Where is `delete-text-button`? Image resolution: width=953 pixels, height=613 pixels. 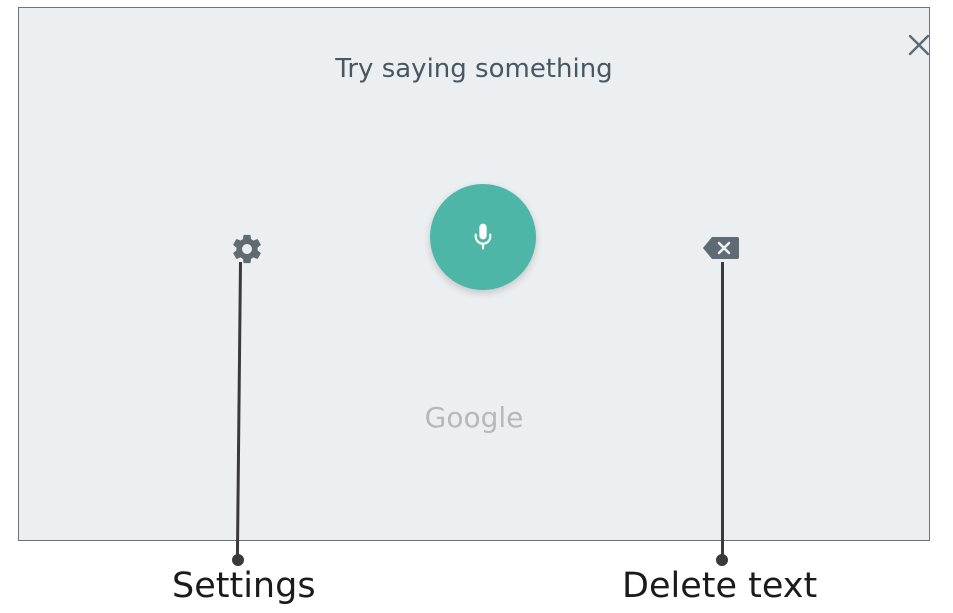
delete-text-button is located at coordinates (721, 248).